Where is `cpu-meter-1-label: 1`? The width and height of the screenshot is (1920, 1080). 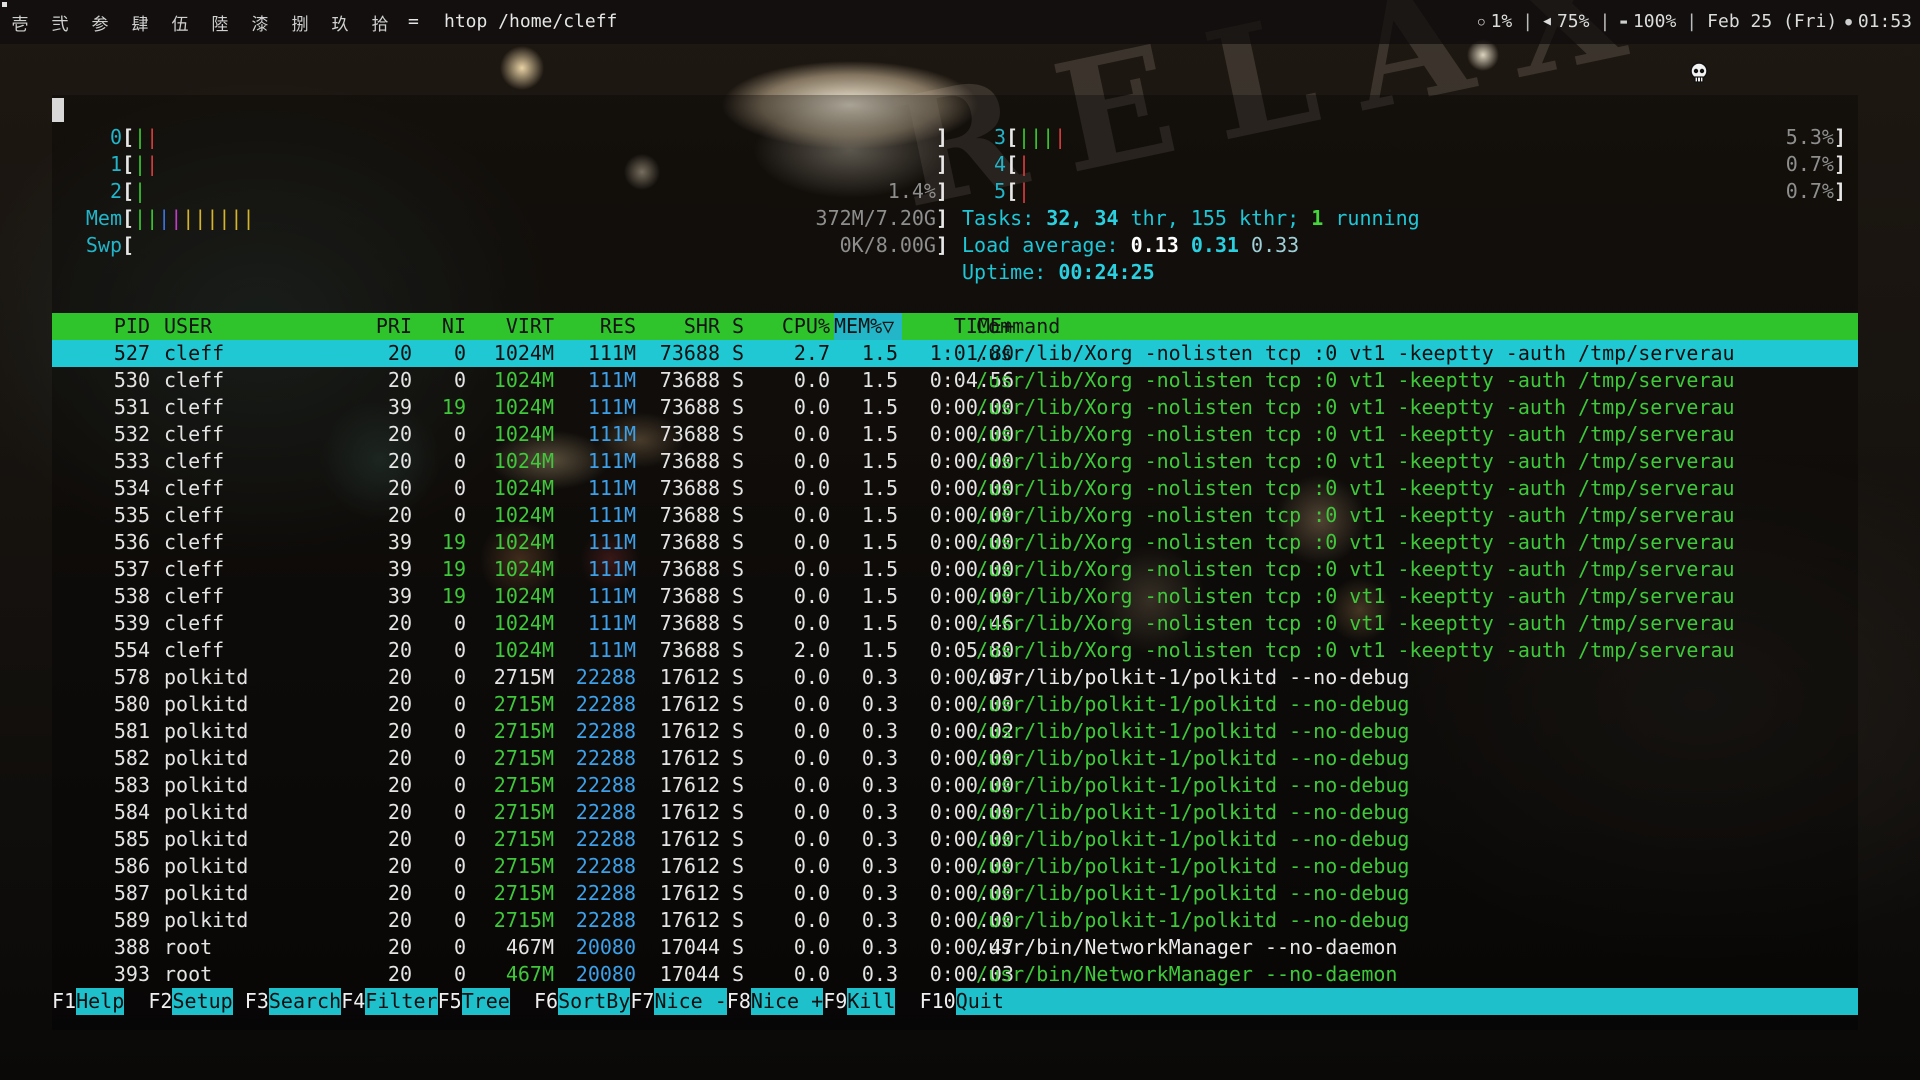 cpu-meter-1-label: 1 is located at coordinates (115, 164).